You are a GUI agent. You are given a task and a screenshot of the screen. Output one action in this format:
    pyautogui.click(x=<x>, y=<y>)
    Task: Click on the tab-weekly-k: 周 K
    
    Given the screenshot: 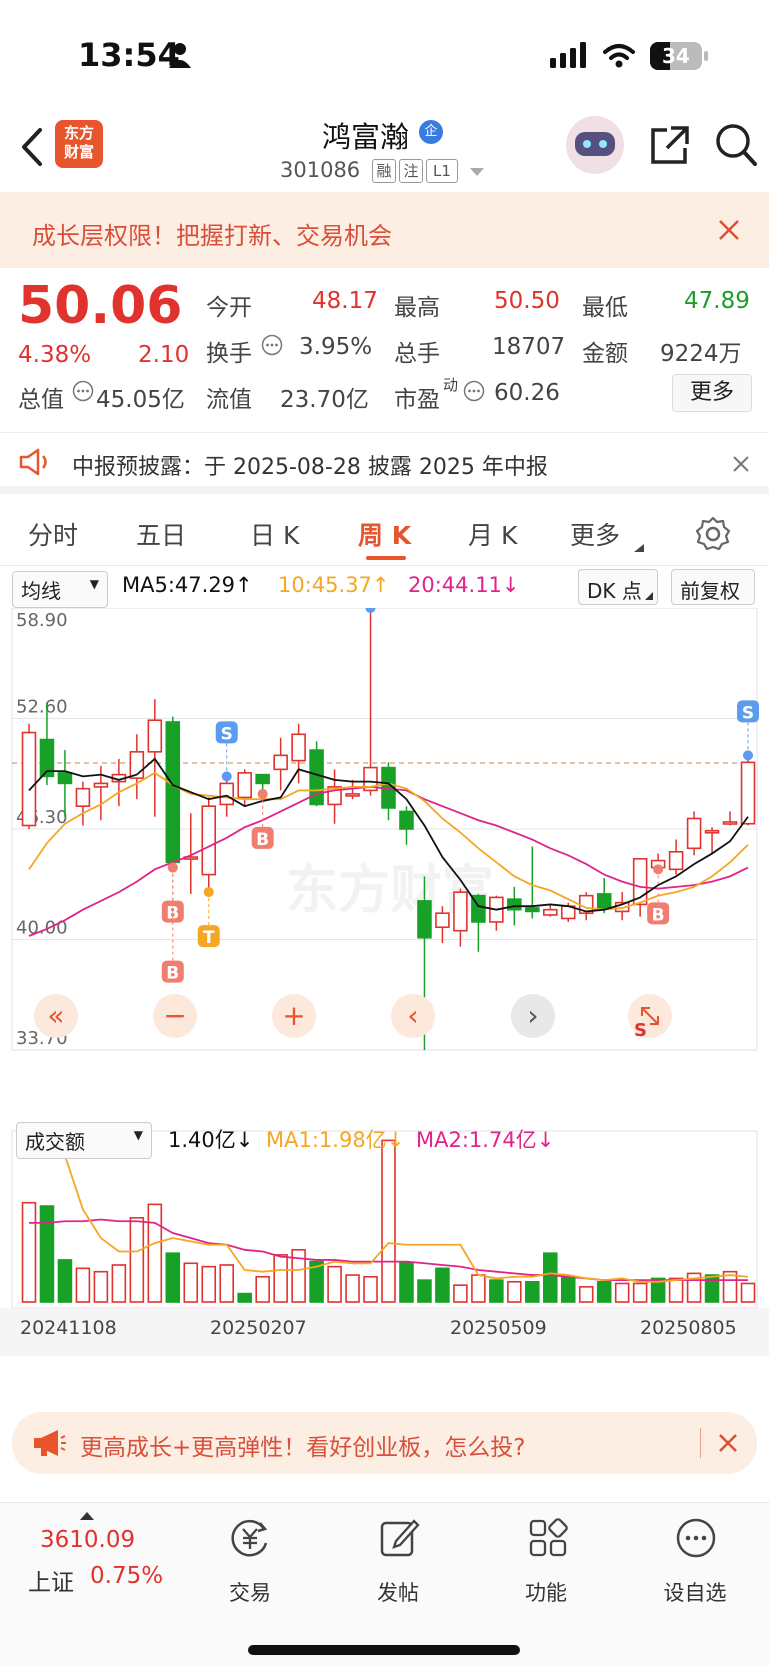 What is the action you would take?
    pyautogui.click(x=384, y=534)
    